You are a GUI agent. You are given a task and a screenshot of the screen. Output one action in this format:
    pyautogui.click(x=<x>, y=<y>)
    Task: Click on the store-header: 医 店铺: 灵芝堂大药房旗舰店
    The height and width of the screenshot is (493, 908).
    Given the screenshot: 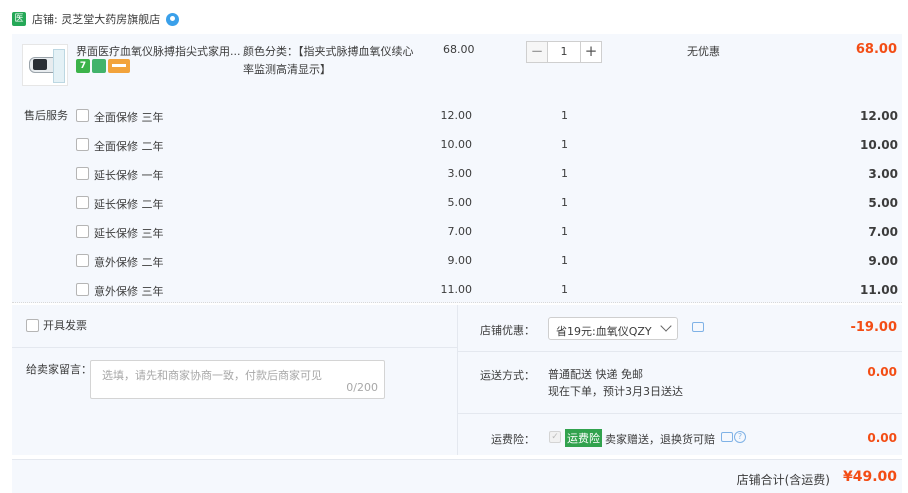 What is the action you would take?
    pyautogui.click(x=96, y=19)
    